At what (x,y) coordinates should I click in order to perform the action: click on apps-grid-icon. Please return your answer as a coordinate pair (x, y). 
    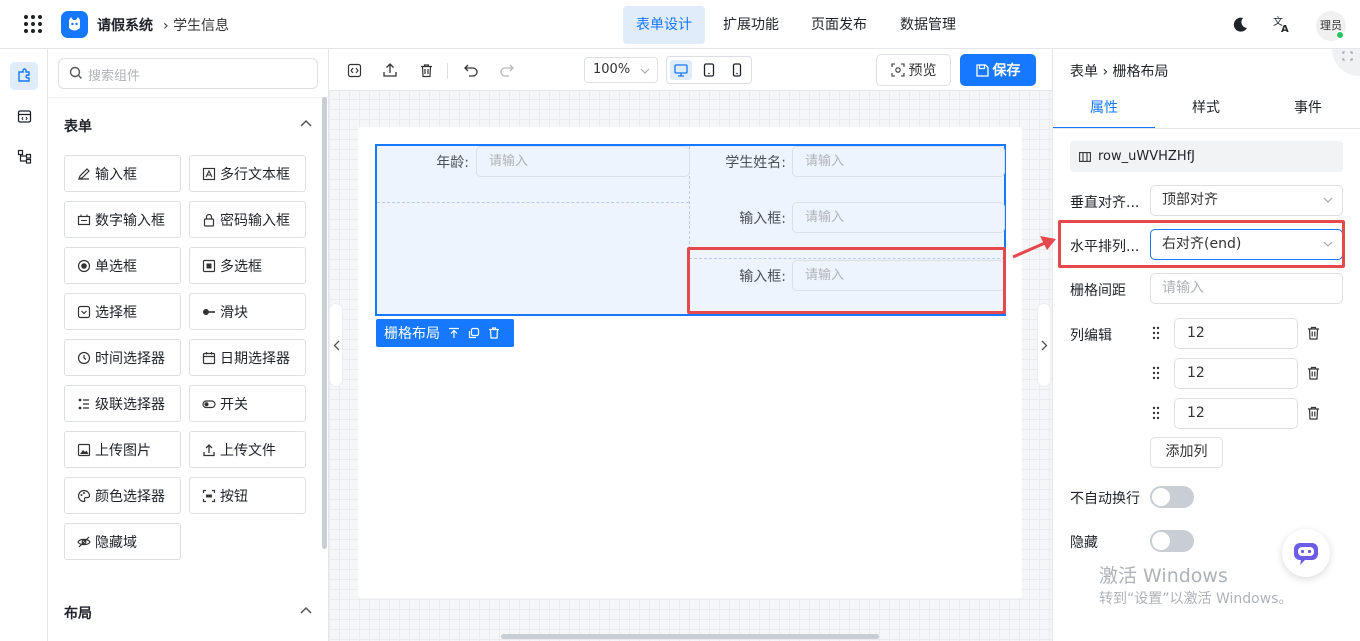
    Looking at the image, I should click on (33, 24).